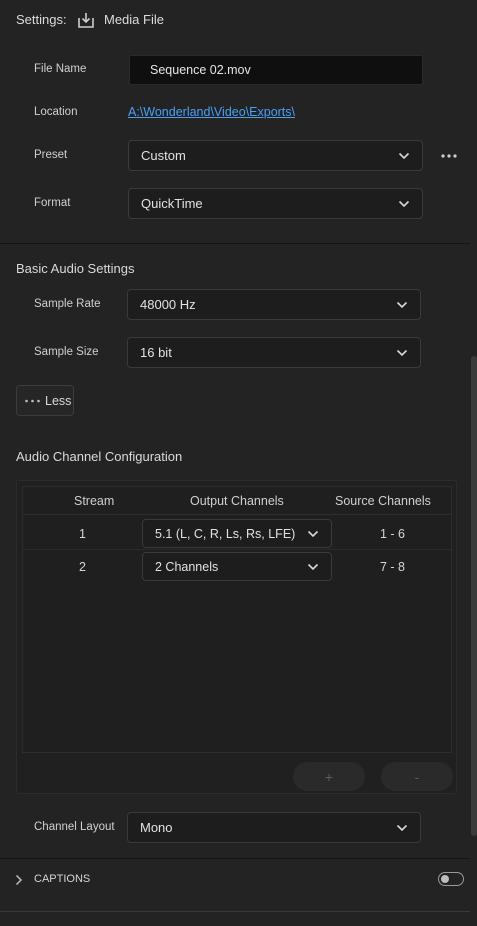 The height and width of the screenshot is (926, 477). I want to click on sample-size-value: 16 bit, so click(156, 352).